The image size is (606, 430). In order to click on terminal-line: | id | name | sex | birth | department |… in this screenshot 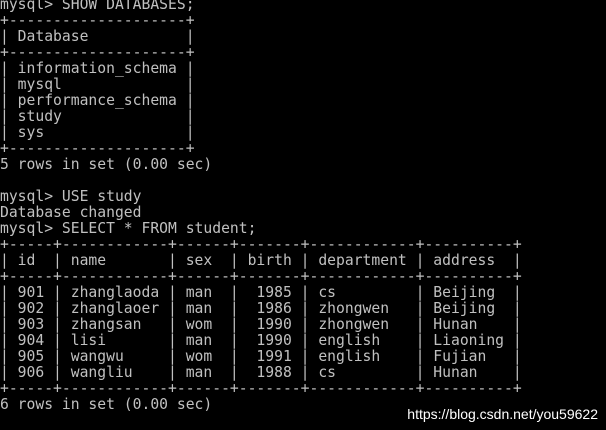, I will do `click(261, 260)`.